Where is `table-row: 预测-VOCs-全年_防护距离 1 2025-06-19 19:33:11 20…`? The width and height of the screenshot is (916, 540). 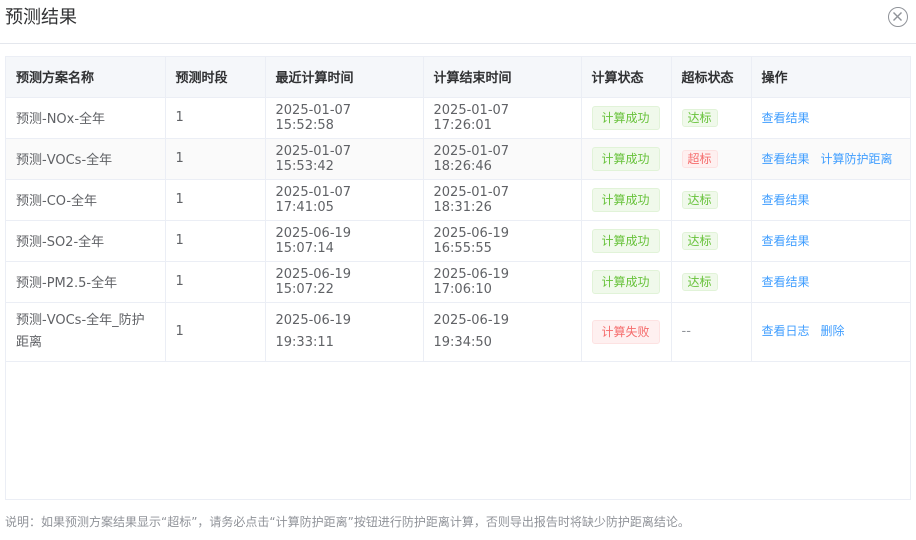
table-row: 预测-VOCs-全年_防护距离 1 2025-06-19 19:33:11 20… is located at coordinates (458, 332).